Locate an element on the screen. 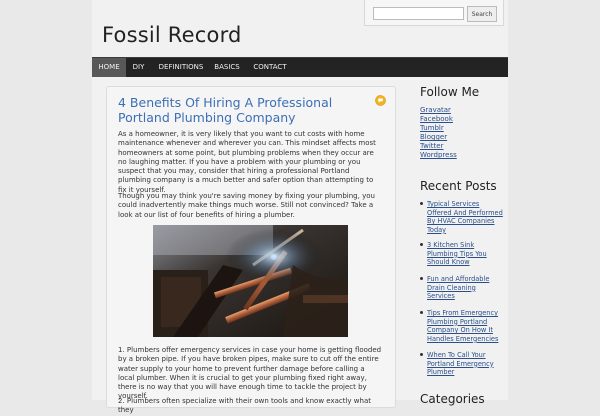 The image size is (600, 416). search-form: Search is located at coordinates (434, 13).